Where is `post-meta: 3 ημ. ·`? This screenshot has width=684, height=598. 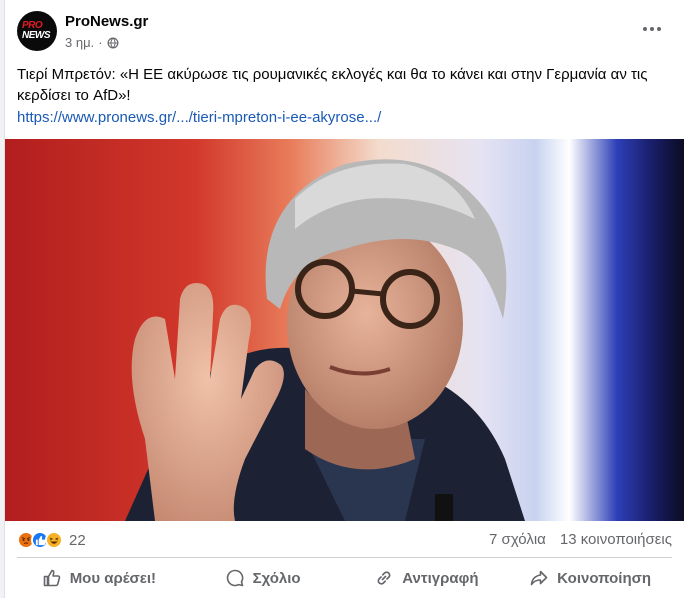 post-meta: 3 ημ. · is located at coordinates (92, 42).